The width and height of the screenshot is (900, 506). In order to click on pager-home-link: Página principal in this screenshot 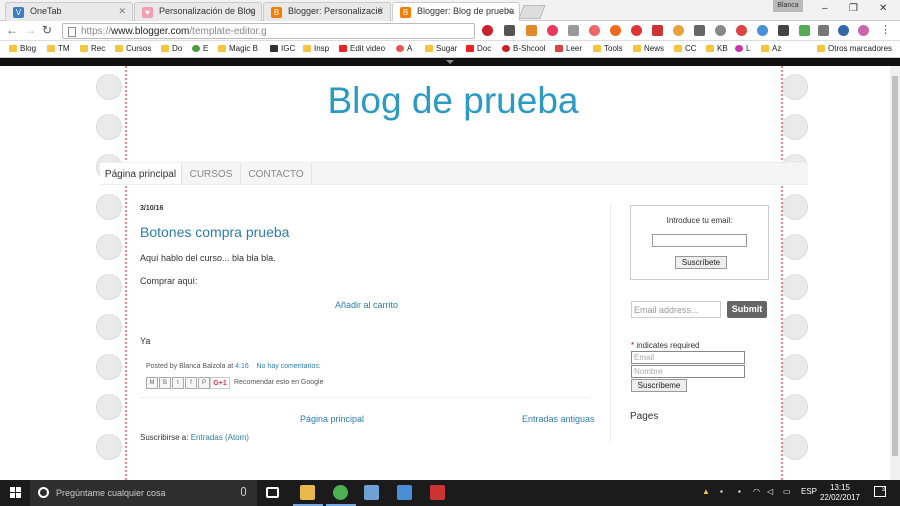, I will do `click(332, 419)`.